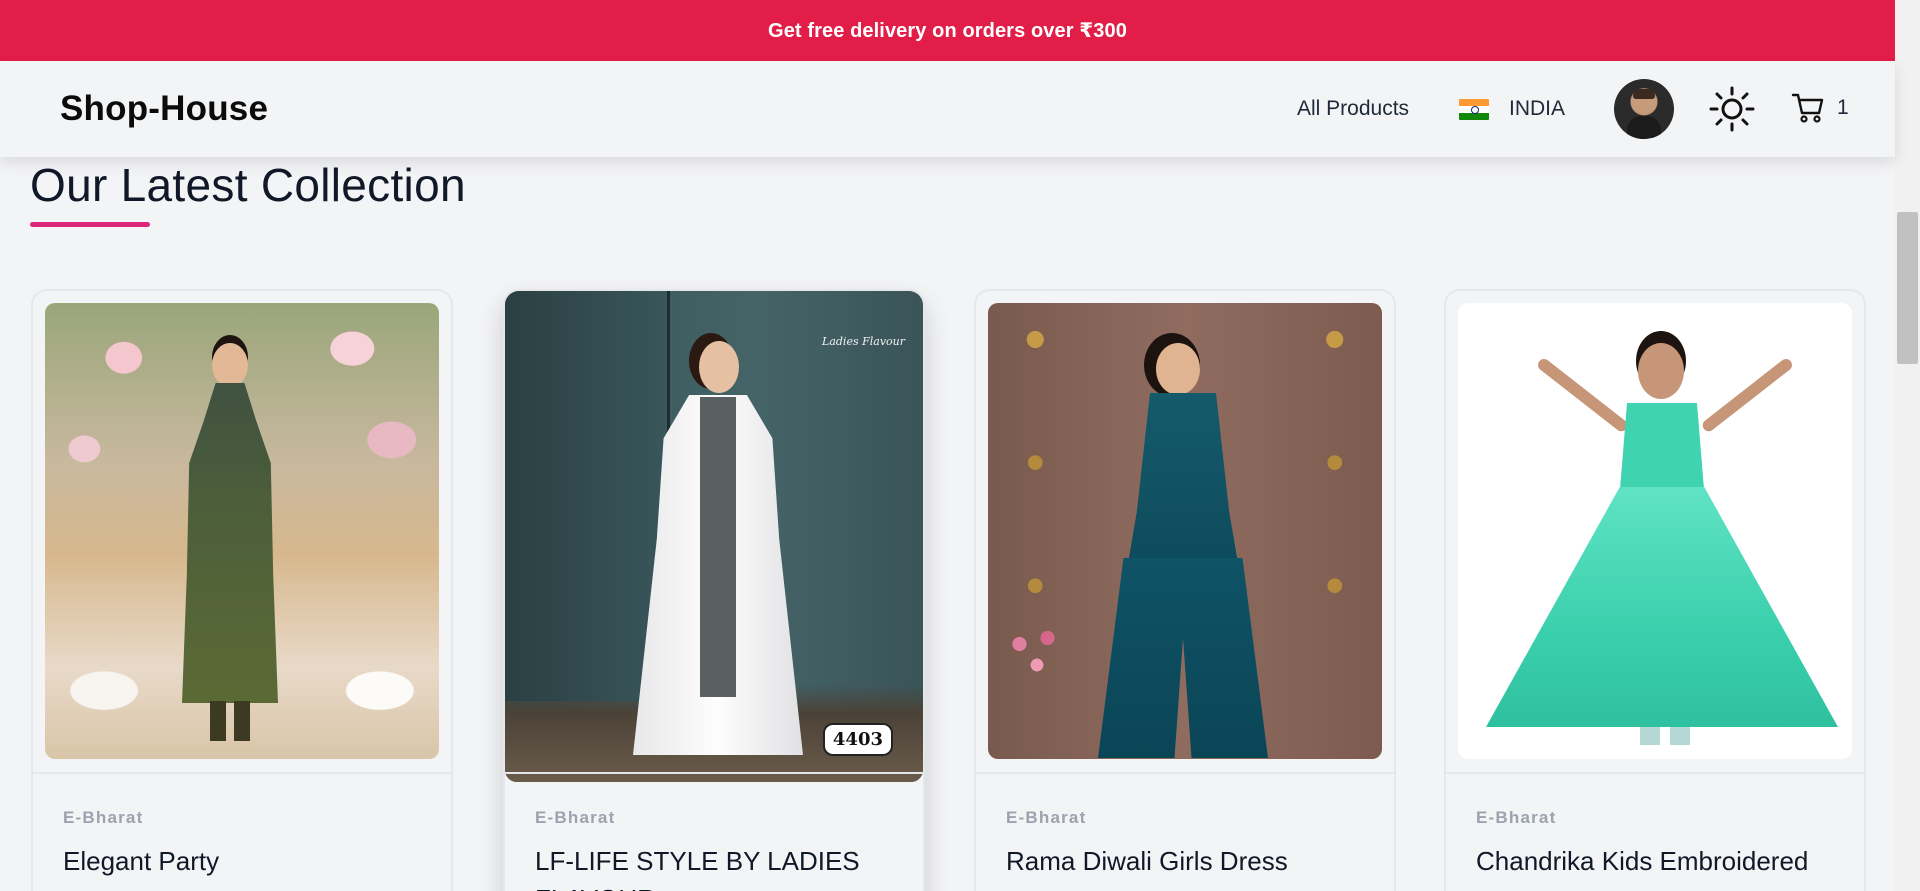 This screenshot has height=891, width=1920. What do you see at coordinates (1843, 107) in the screenshot?
I see `cart-count: 1` at bounding box center [1843, 107].